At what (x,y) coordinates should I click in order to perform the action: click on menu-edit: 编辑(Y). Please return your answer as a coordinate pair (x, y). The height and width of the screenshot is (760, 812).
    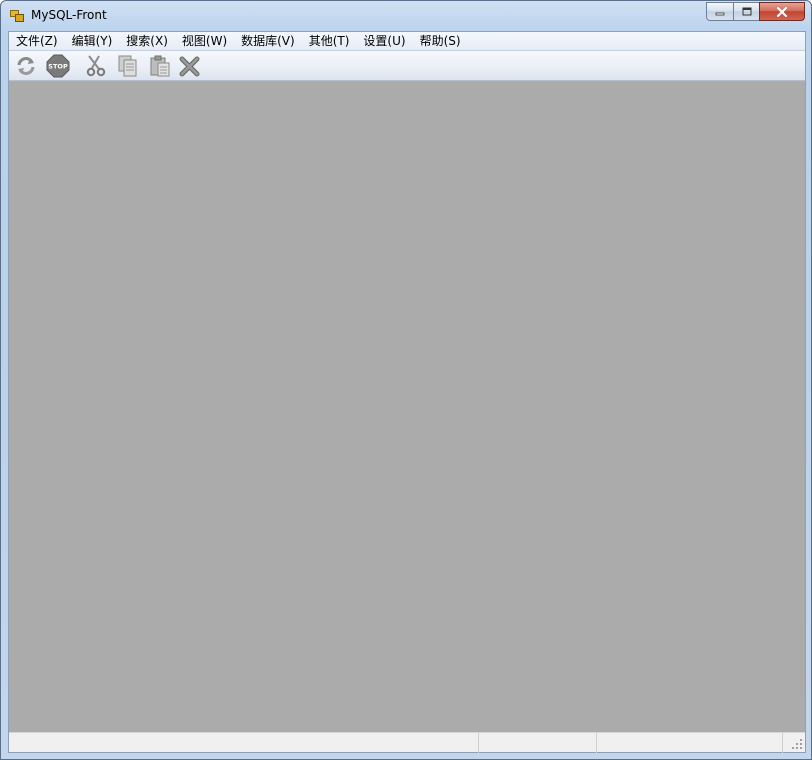
    Looking at the image, I should click on (92, 41).